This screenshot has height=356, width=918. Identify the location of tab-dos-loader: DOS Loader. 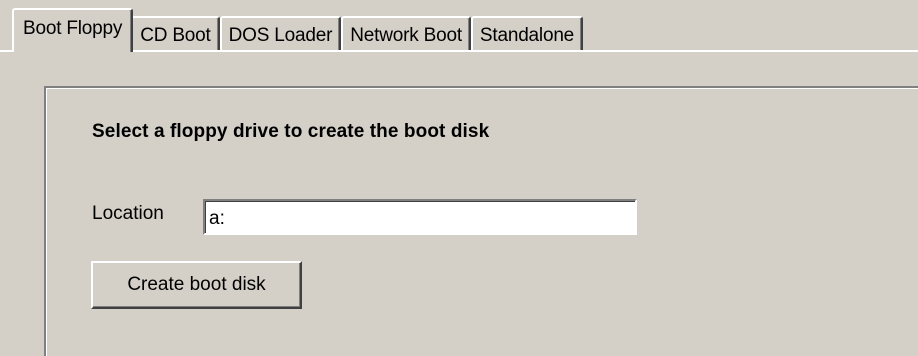
(280, 34).